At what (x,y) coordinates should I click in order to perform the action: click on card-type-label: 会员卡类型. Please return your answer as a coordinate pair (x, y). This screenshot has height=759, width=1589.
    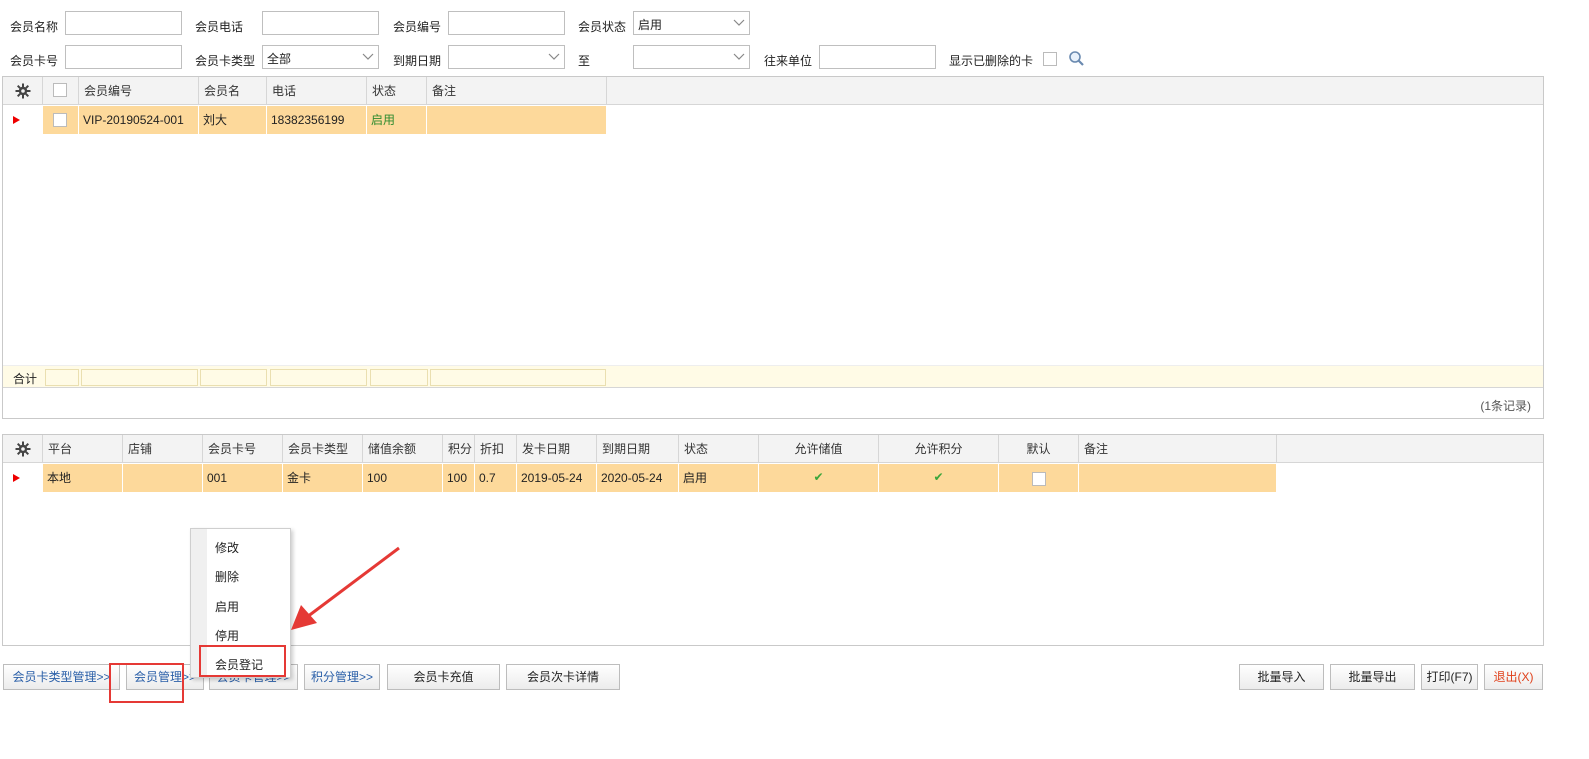
    Looking at the image, I should click on (225, 61).